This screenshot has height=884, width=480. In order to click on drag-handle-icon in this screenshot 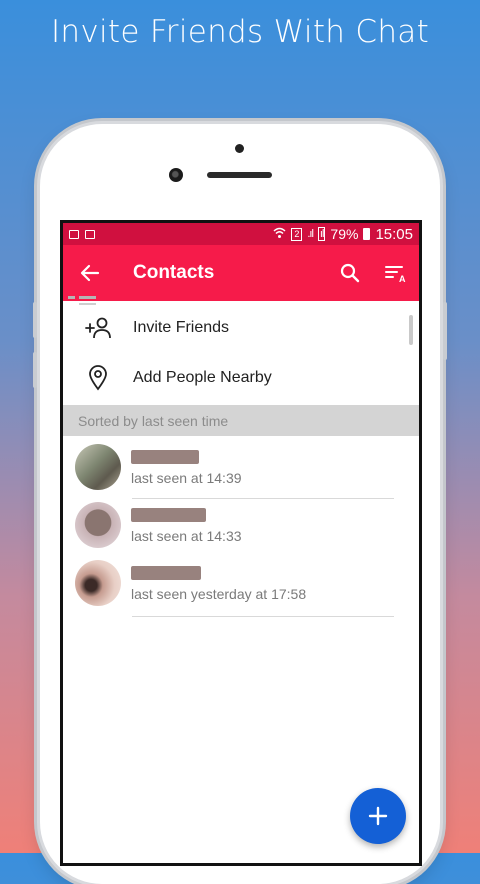, I will do `click(83, 302)`.